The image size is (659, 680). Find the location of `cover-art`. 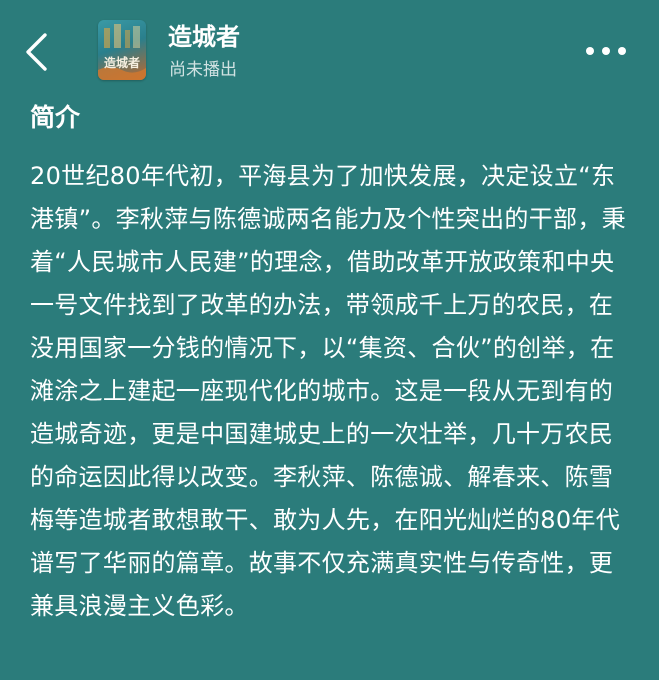

cover-art is located at coordinates (122, 52).